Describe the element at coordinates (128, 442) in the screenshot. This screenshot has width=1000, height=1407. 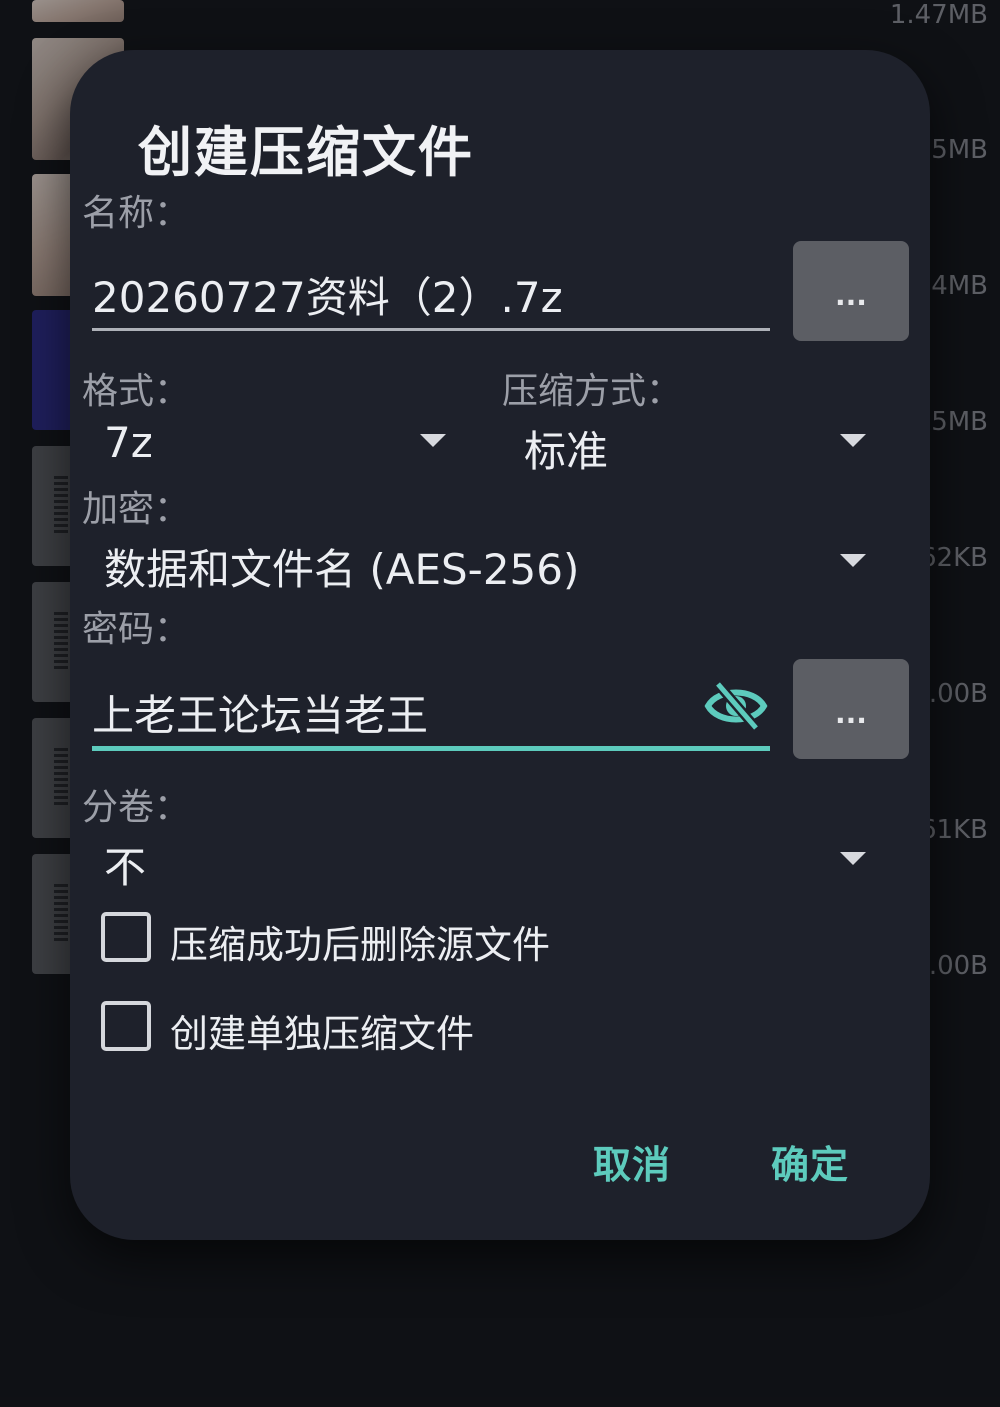
I see `format-dropdown: 7z` at that location.